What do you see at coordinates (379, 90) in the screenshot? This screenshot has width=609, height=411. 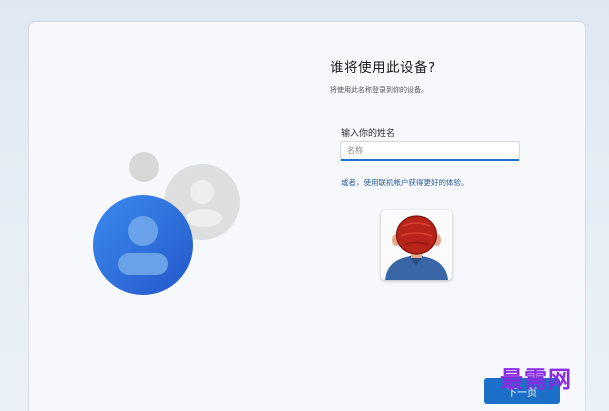 I see `page-subtitle: 将使用此名称登录到你的设备。` at bounding box center [379, 90].